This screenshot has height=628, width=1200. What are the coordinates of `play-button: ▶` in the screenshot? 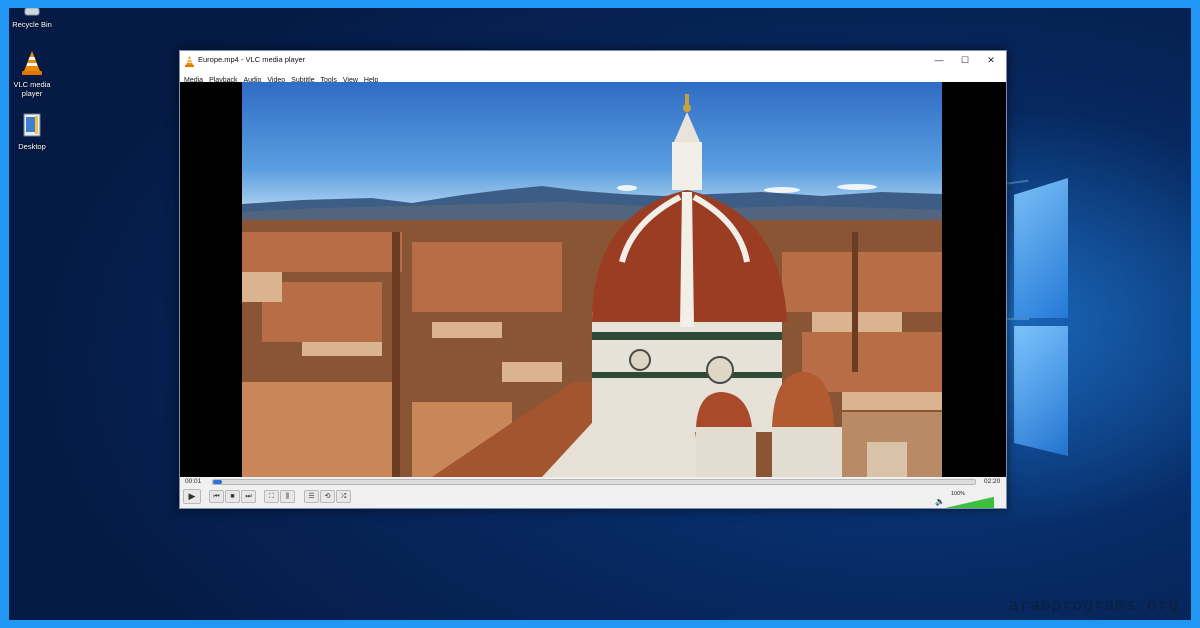 It's located at (192, 496).